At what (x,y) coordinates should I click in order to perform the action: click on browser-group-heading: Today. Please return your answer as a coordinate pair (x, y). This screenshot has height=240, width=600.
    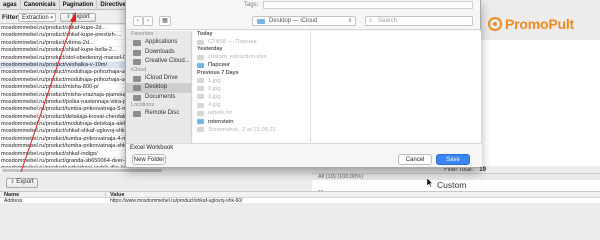
    Looking at the image, I should click on (205, 34).